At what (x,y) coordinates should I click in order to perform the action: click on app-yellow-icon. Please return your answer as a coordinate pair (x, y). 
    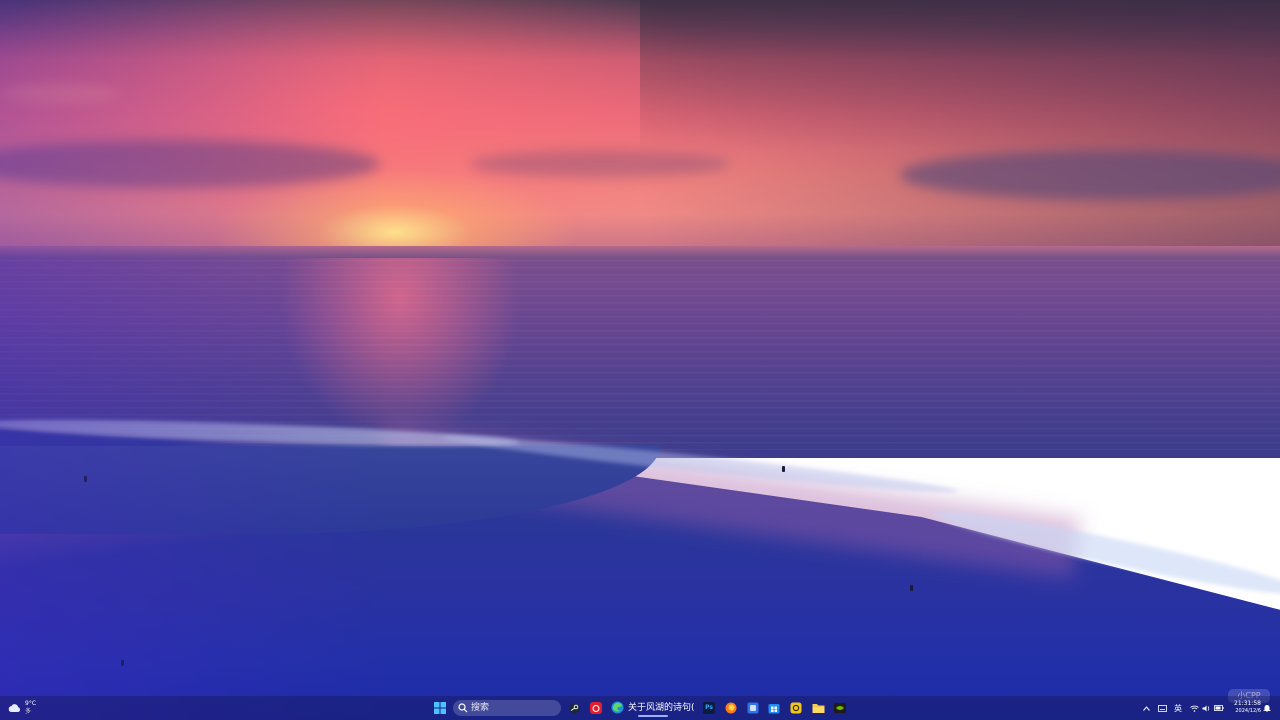
    Looking at the image, I should click on (796, 708).